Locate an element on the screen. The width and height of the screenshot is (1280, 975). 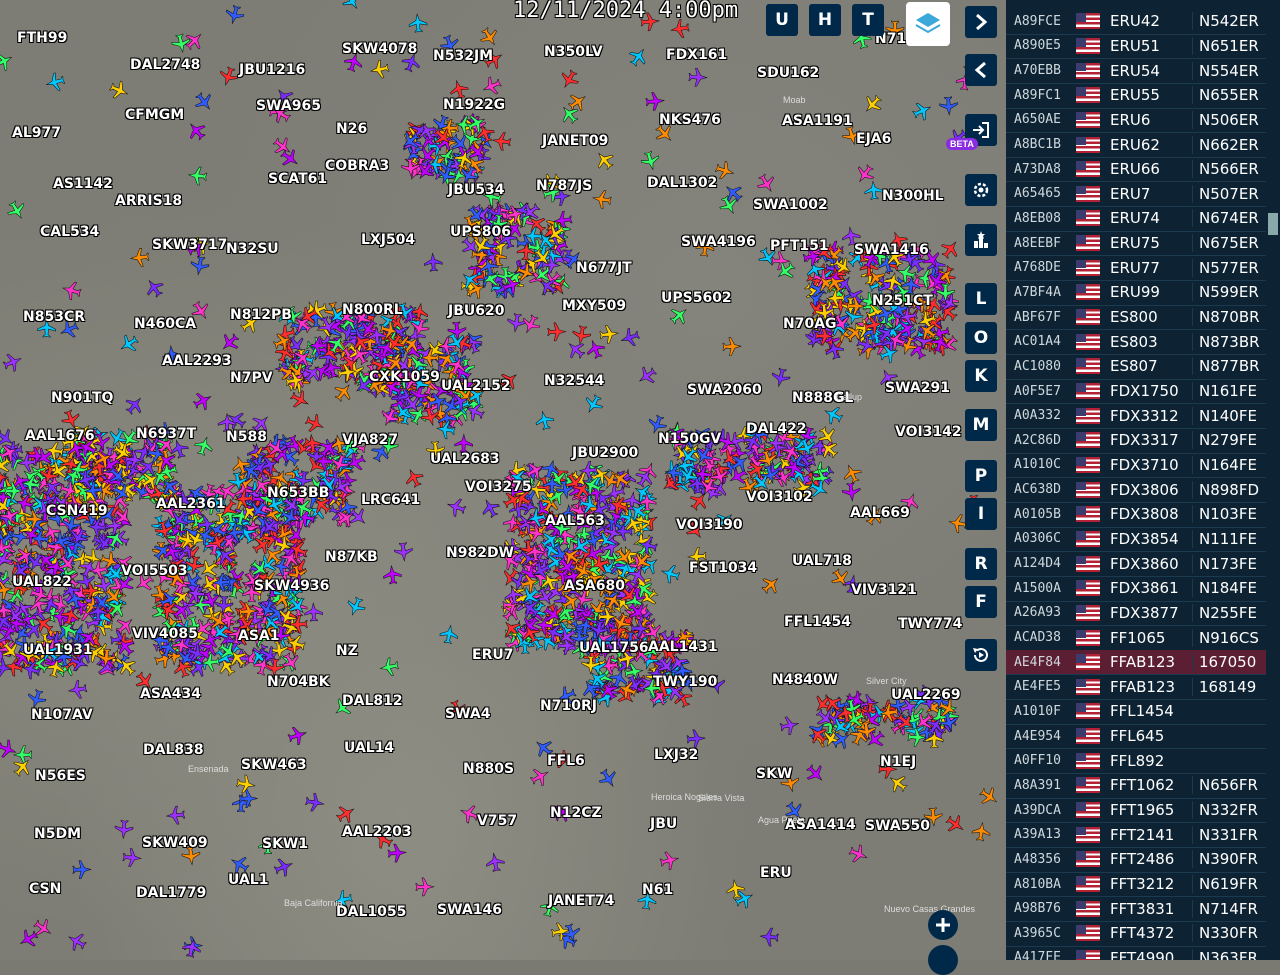
flight-label: MXY509 is located at coordinates (594, 306).